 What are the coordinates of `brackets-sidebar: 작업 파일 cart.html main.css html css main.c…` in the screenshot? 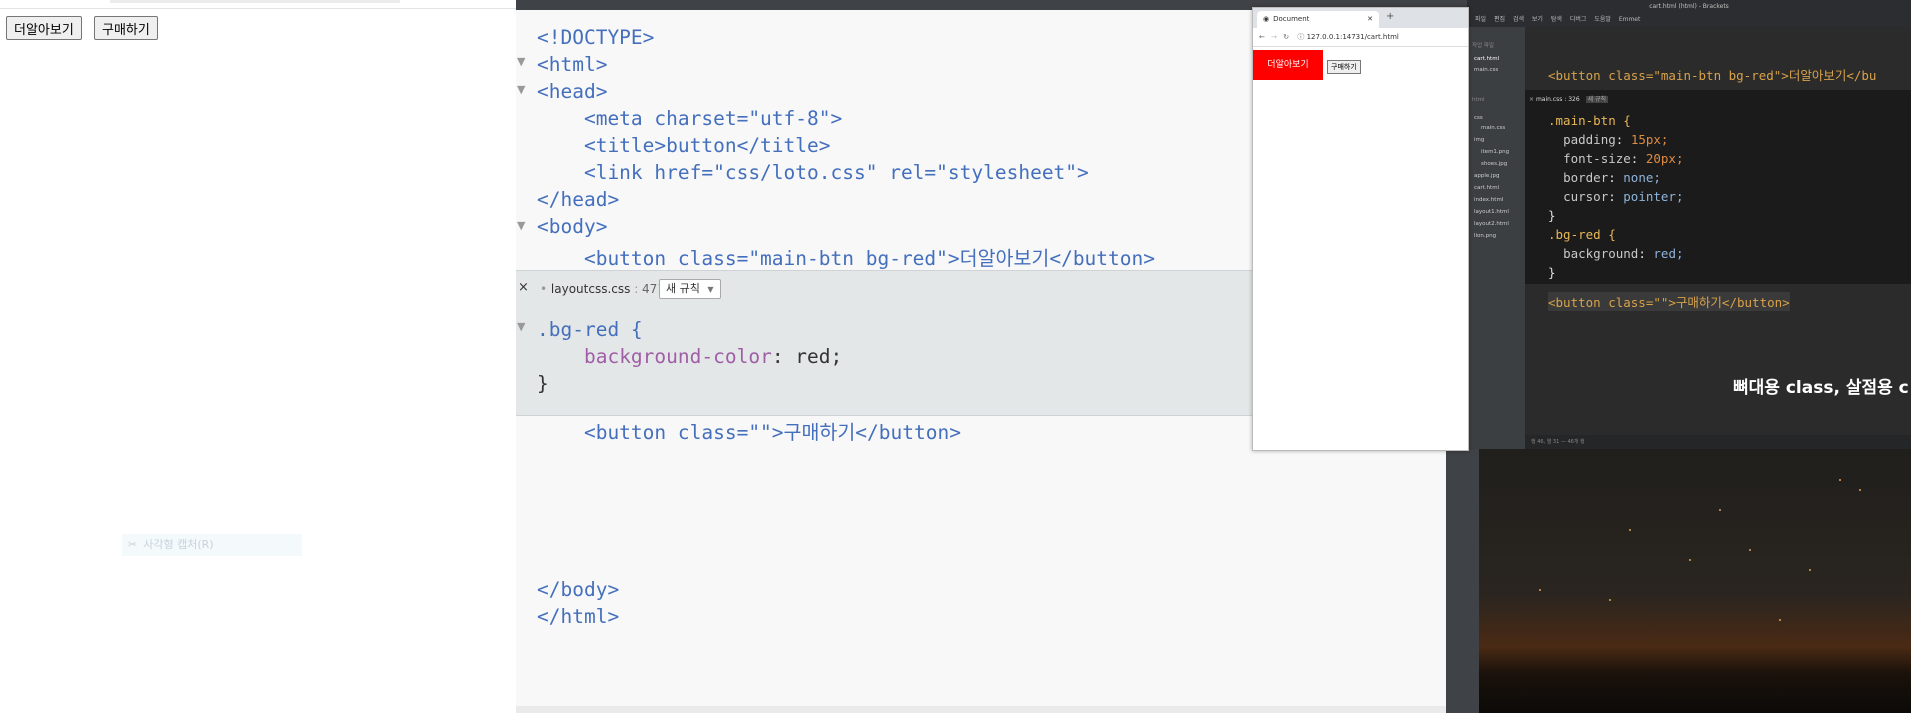 It's located at (1496, 238).